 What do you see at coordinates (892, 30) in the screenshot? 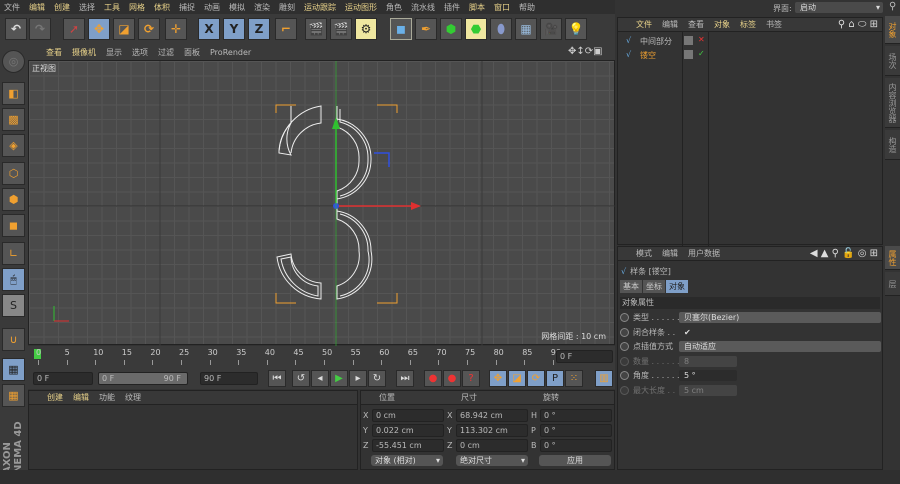
I see `right-tab: 对象` at bounding box center [892, 30].